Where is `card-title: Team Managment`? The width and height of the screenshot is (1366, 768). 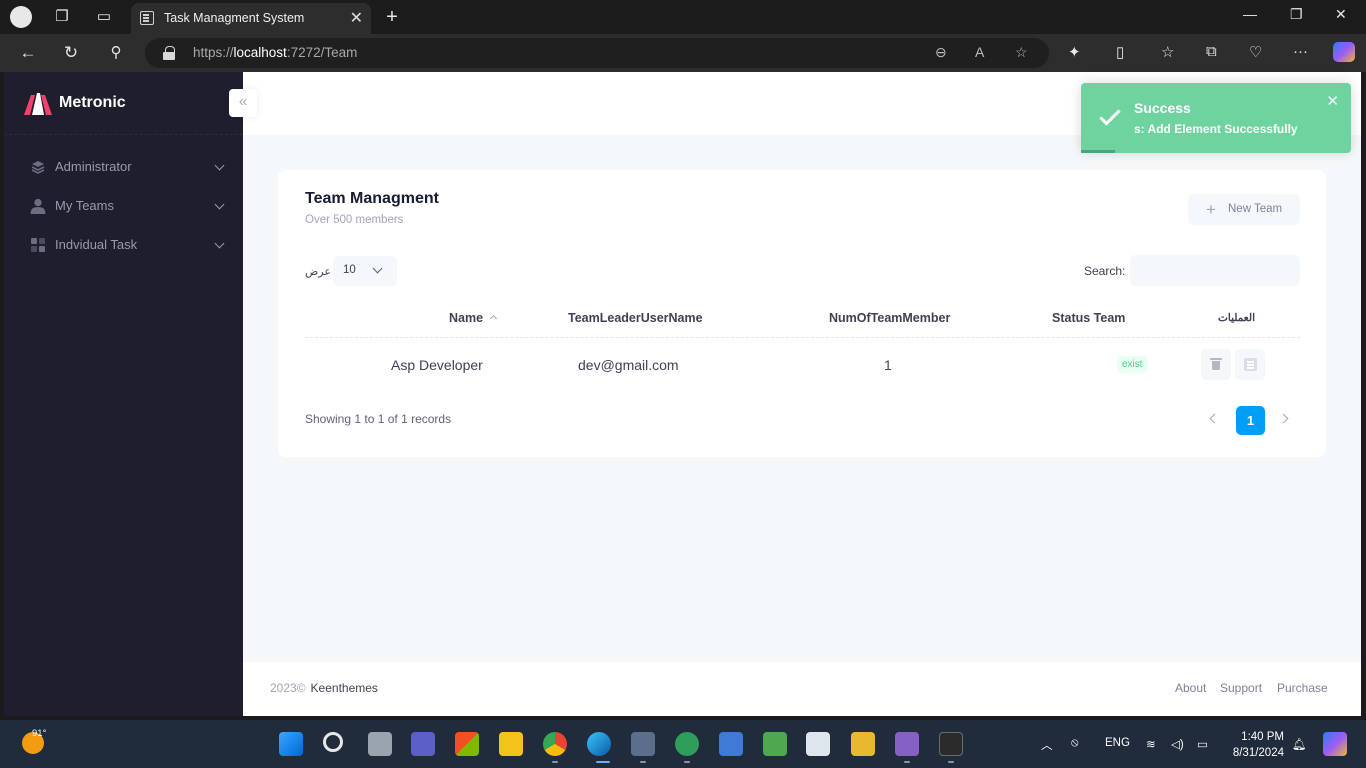
card-title: Team Managment is located at coordinates (372, 198).